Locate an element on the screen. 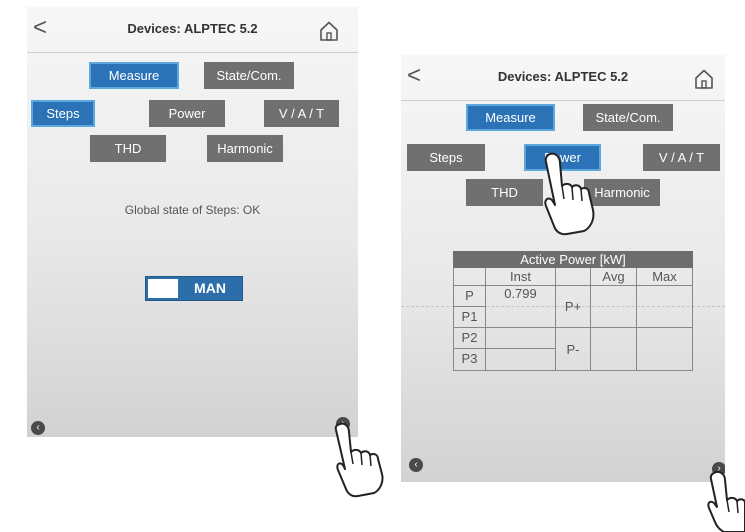  value-p1-inst is located at coordinates (521, 317).